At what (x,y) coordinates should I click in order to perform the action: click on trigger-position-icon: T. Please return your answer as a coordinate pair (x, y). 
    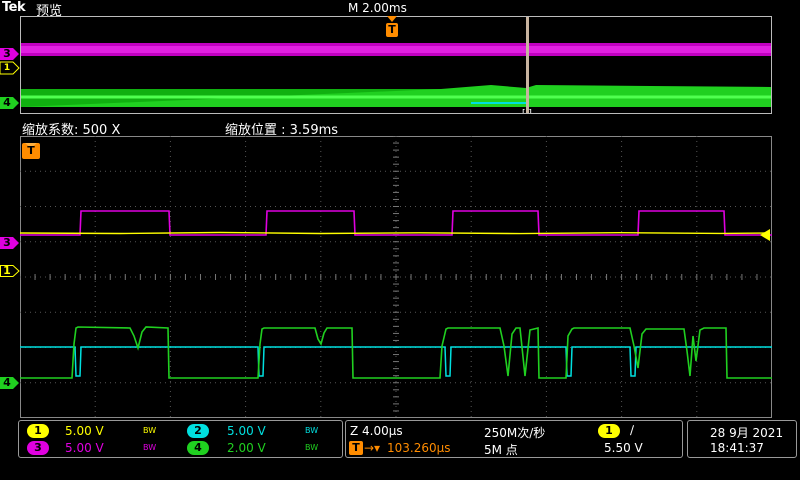
    Looking at the image, I should click on (356, 448).